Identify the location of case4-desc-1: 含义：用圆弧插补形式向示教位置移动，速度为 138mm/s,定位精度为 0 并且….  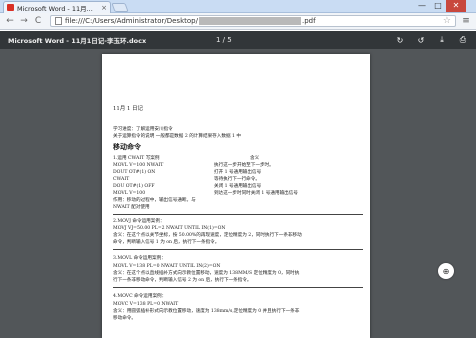
(206, 311).